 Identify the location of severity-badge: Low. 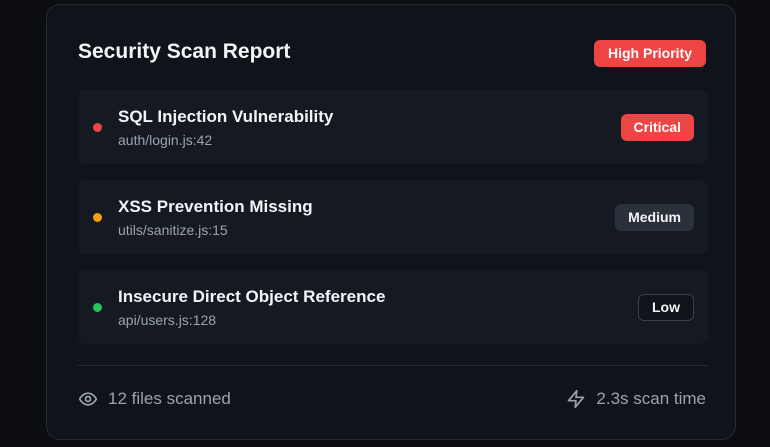
(666, 307).